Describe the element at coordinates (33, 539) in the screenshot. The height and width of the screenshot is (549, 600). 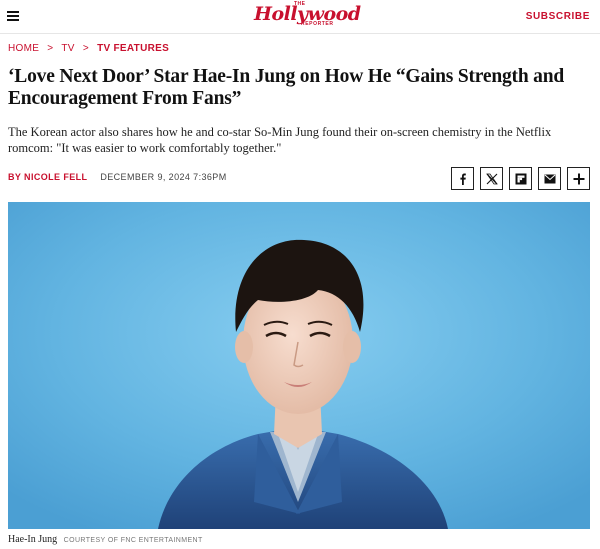
I see `caption-text: Hae-In Jung` at that location.